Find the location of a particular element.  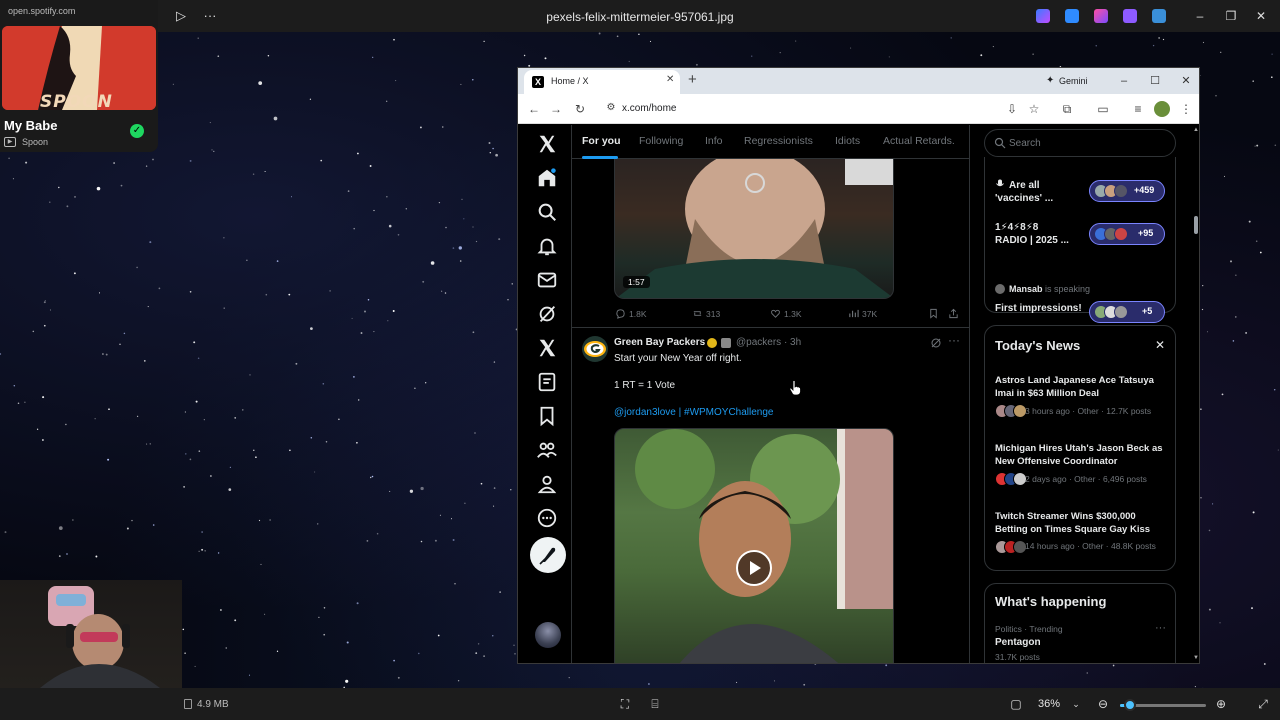

scroll-down-arrow-icon: ▼ is located at coordinates (1196, 658).